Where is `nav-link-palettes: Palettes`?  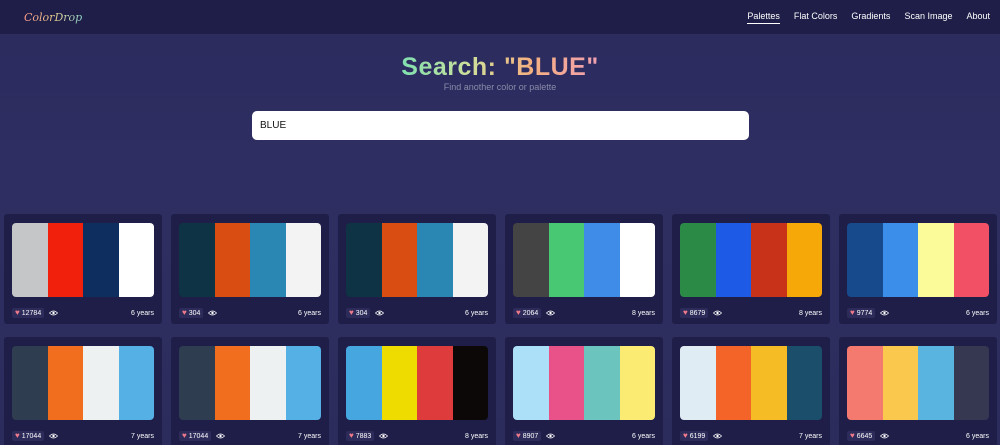 nav-link-palettes: Palettes is located at coordinates (763, 17).